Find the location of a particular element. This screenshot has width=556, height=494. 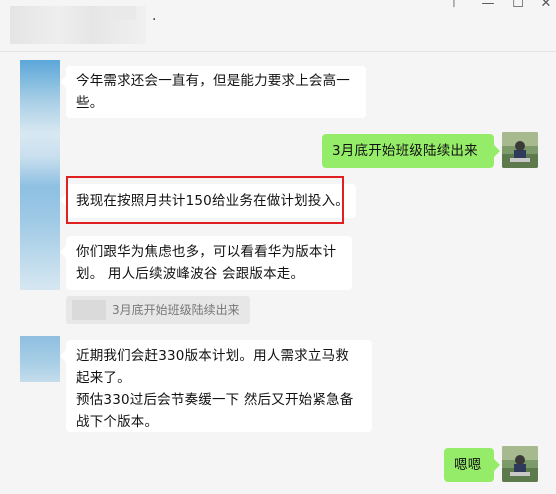

sender-avatar-blurred is located at coordinates (40, 175).